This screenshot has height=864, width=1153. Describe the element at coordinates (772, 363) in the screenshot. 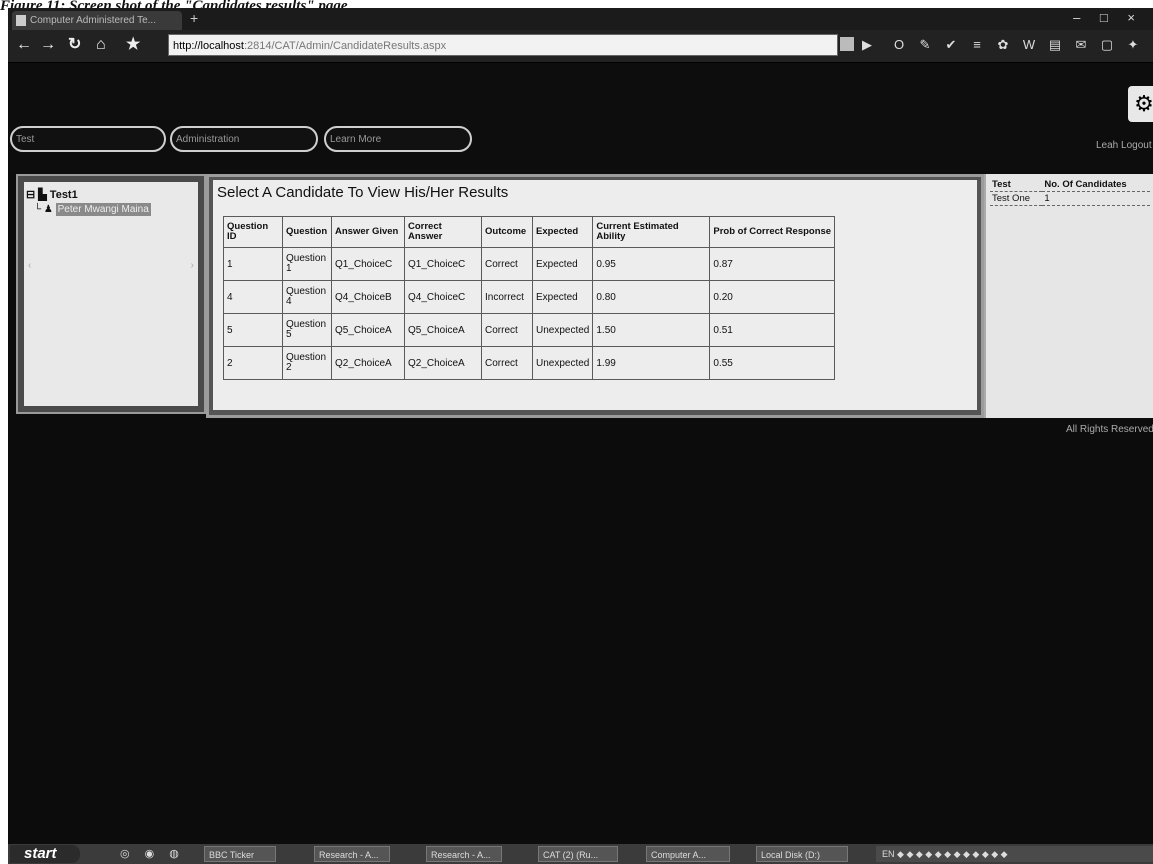

I see `table-cell: 0.55` at that location.